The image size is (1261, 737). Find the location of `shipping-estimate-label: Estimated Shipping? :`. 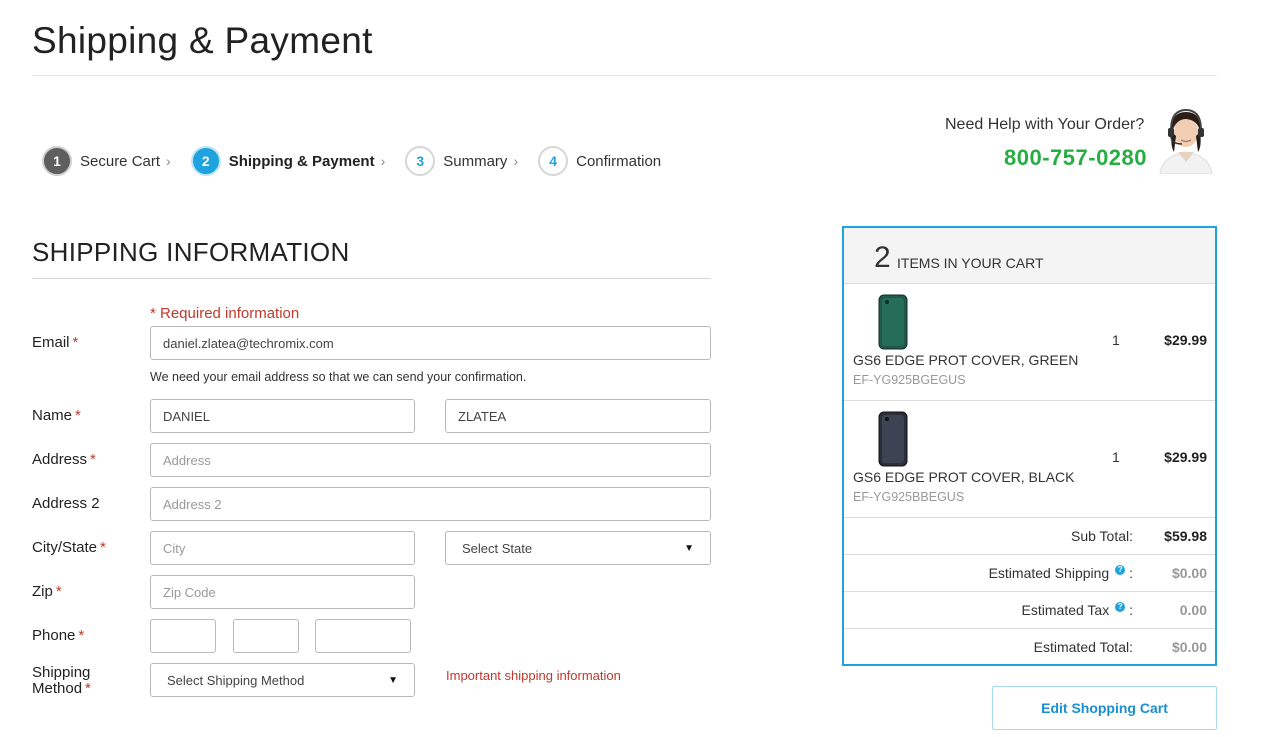

shipping-estimate-label: Estimated Shipping? : is located at coordinates (1060, 573).